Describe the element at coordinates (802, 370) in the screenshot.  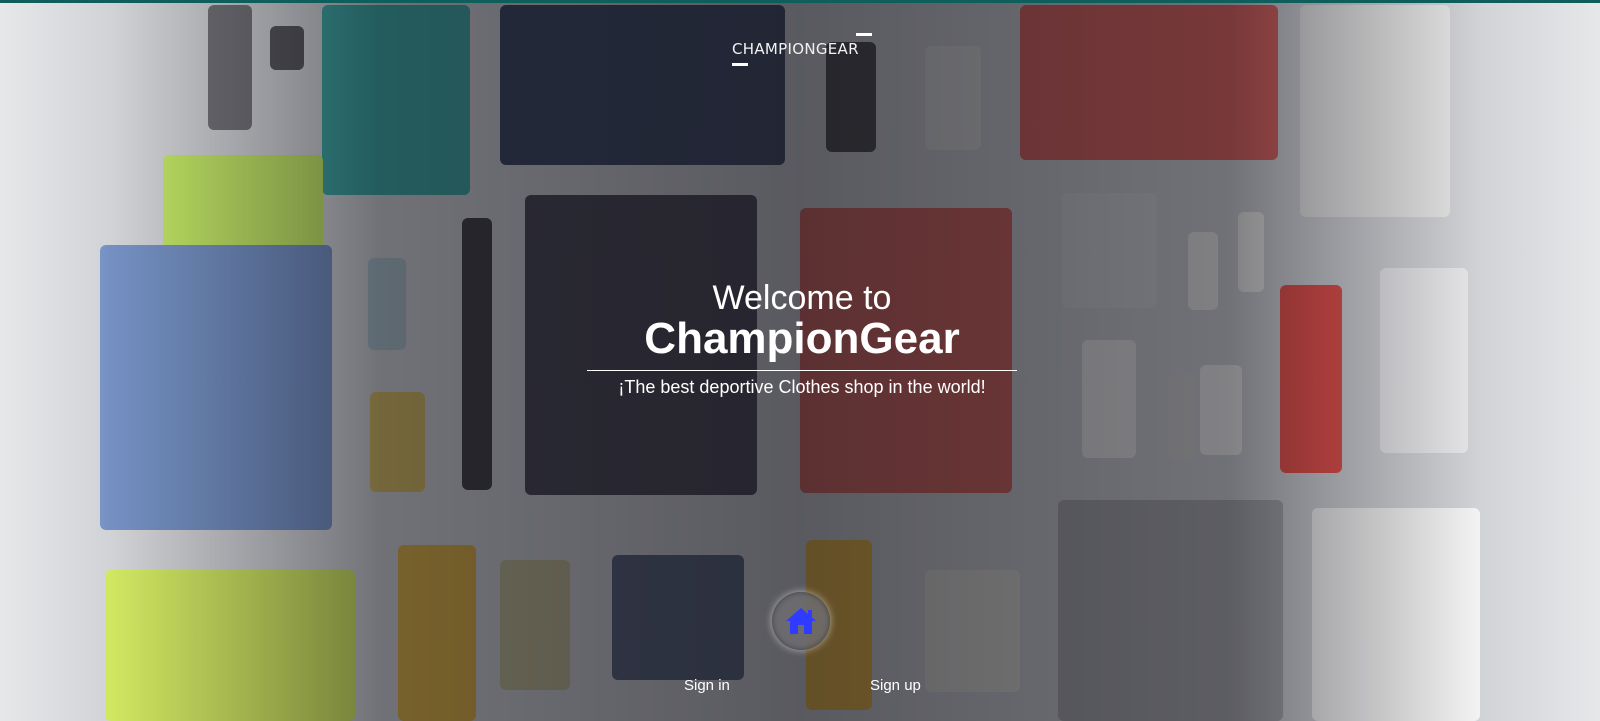
I see `hero-divider` at that location.